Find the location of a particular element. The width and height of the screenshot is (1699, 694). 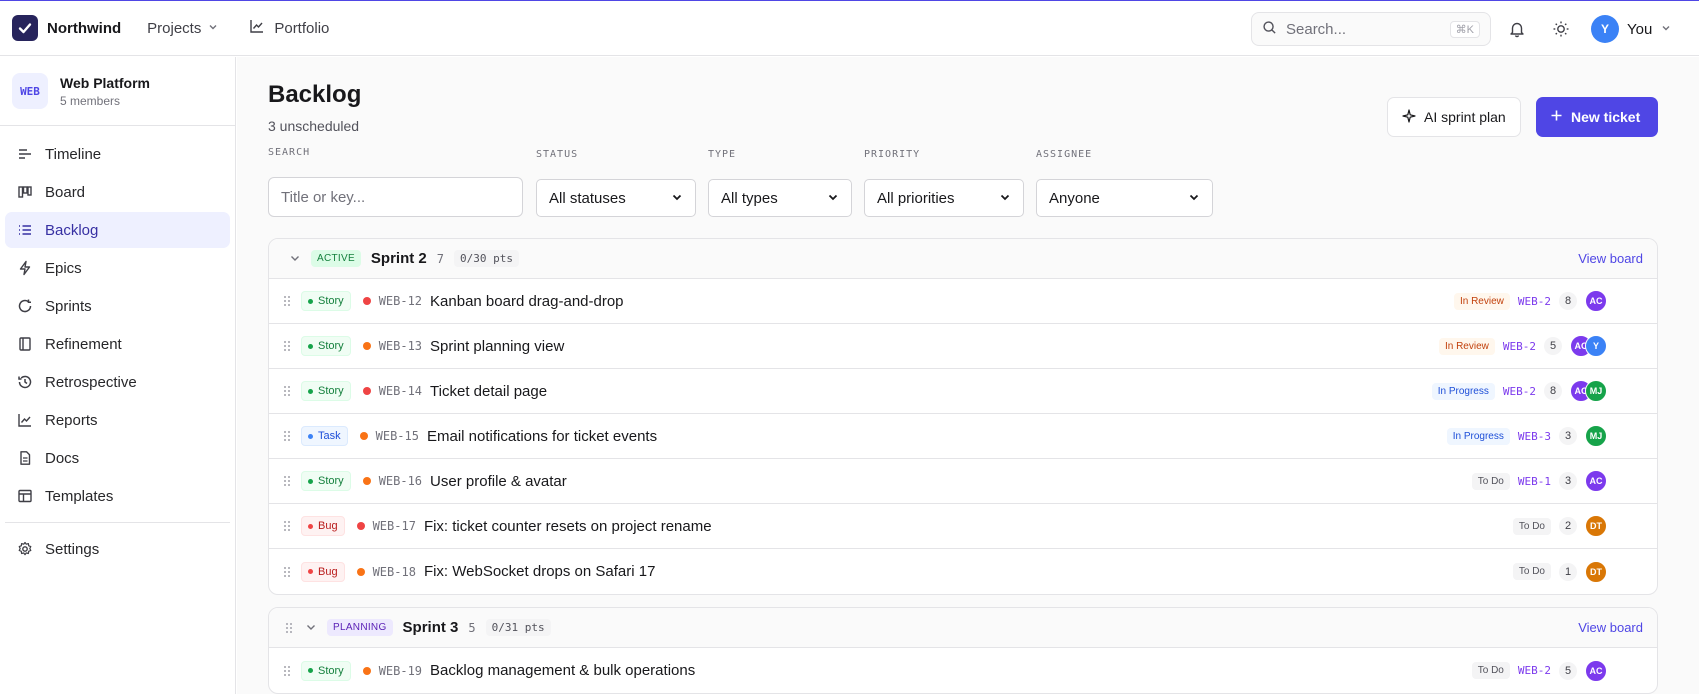

user-menu: Y You is located at coordinates (1631, 29).